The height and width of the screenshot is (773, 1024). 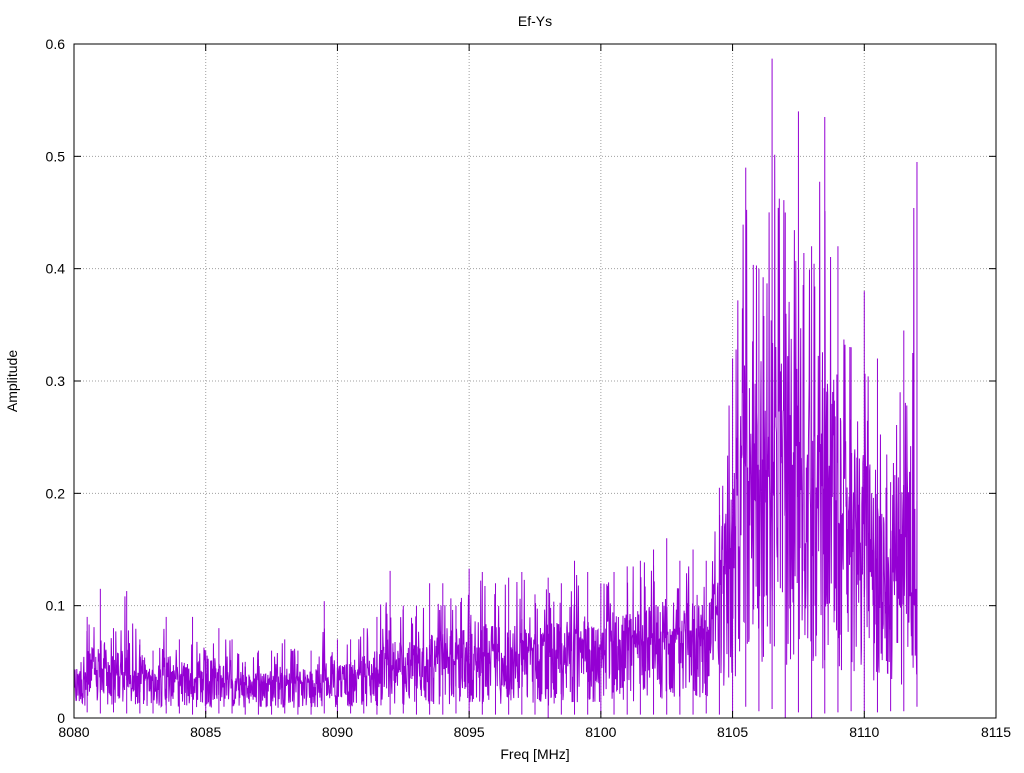 What do you see at coordinates (864, 732) in the screenshot?
I see `x-tick-label: 8110` at bounding box center [864, 732].